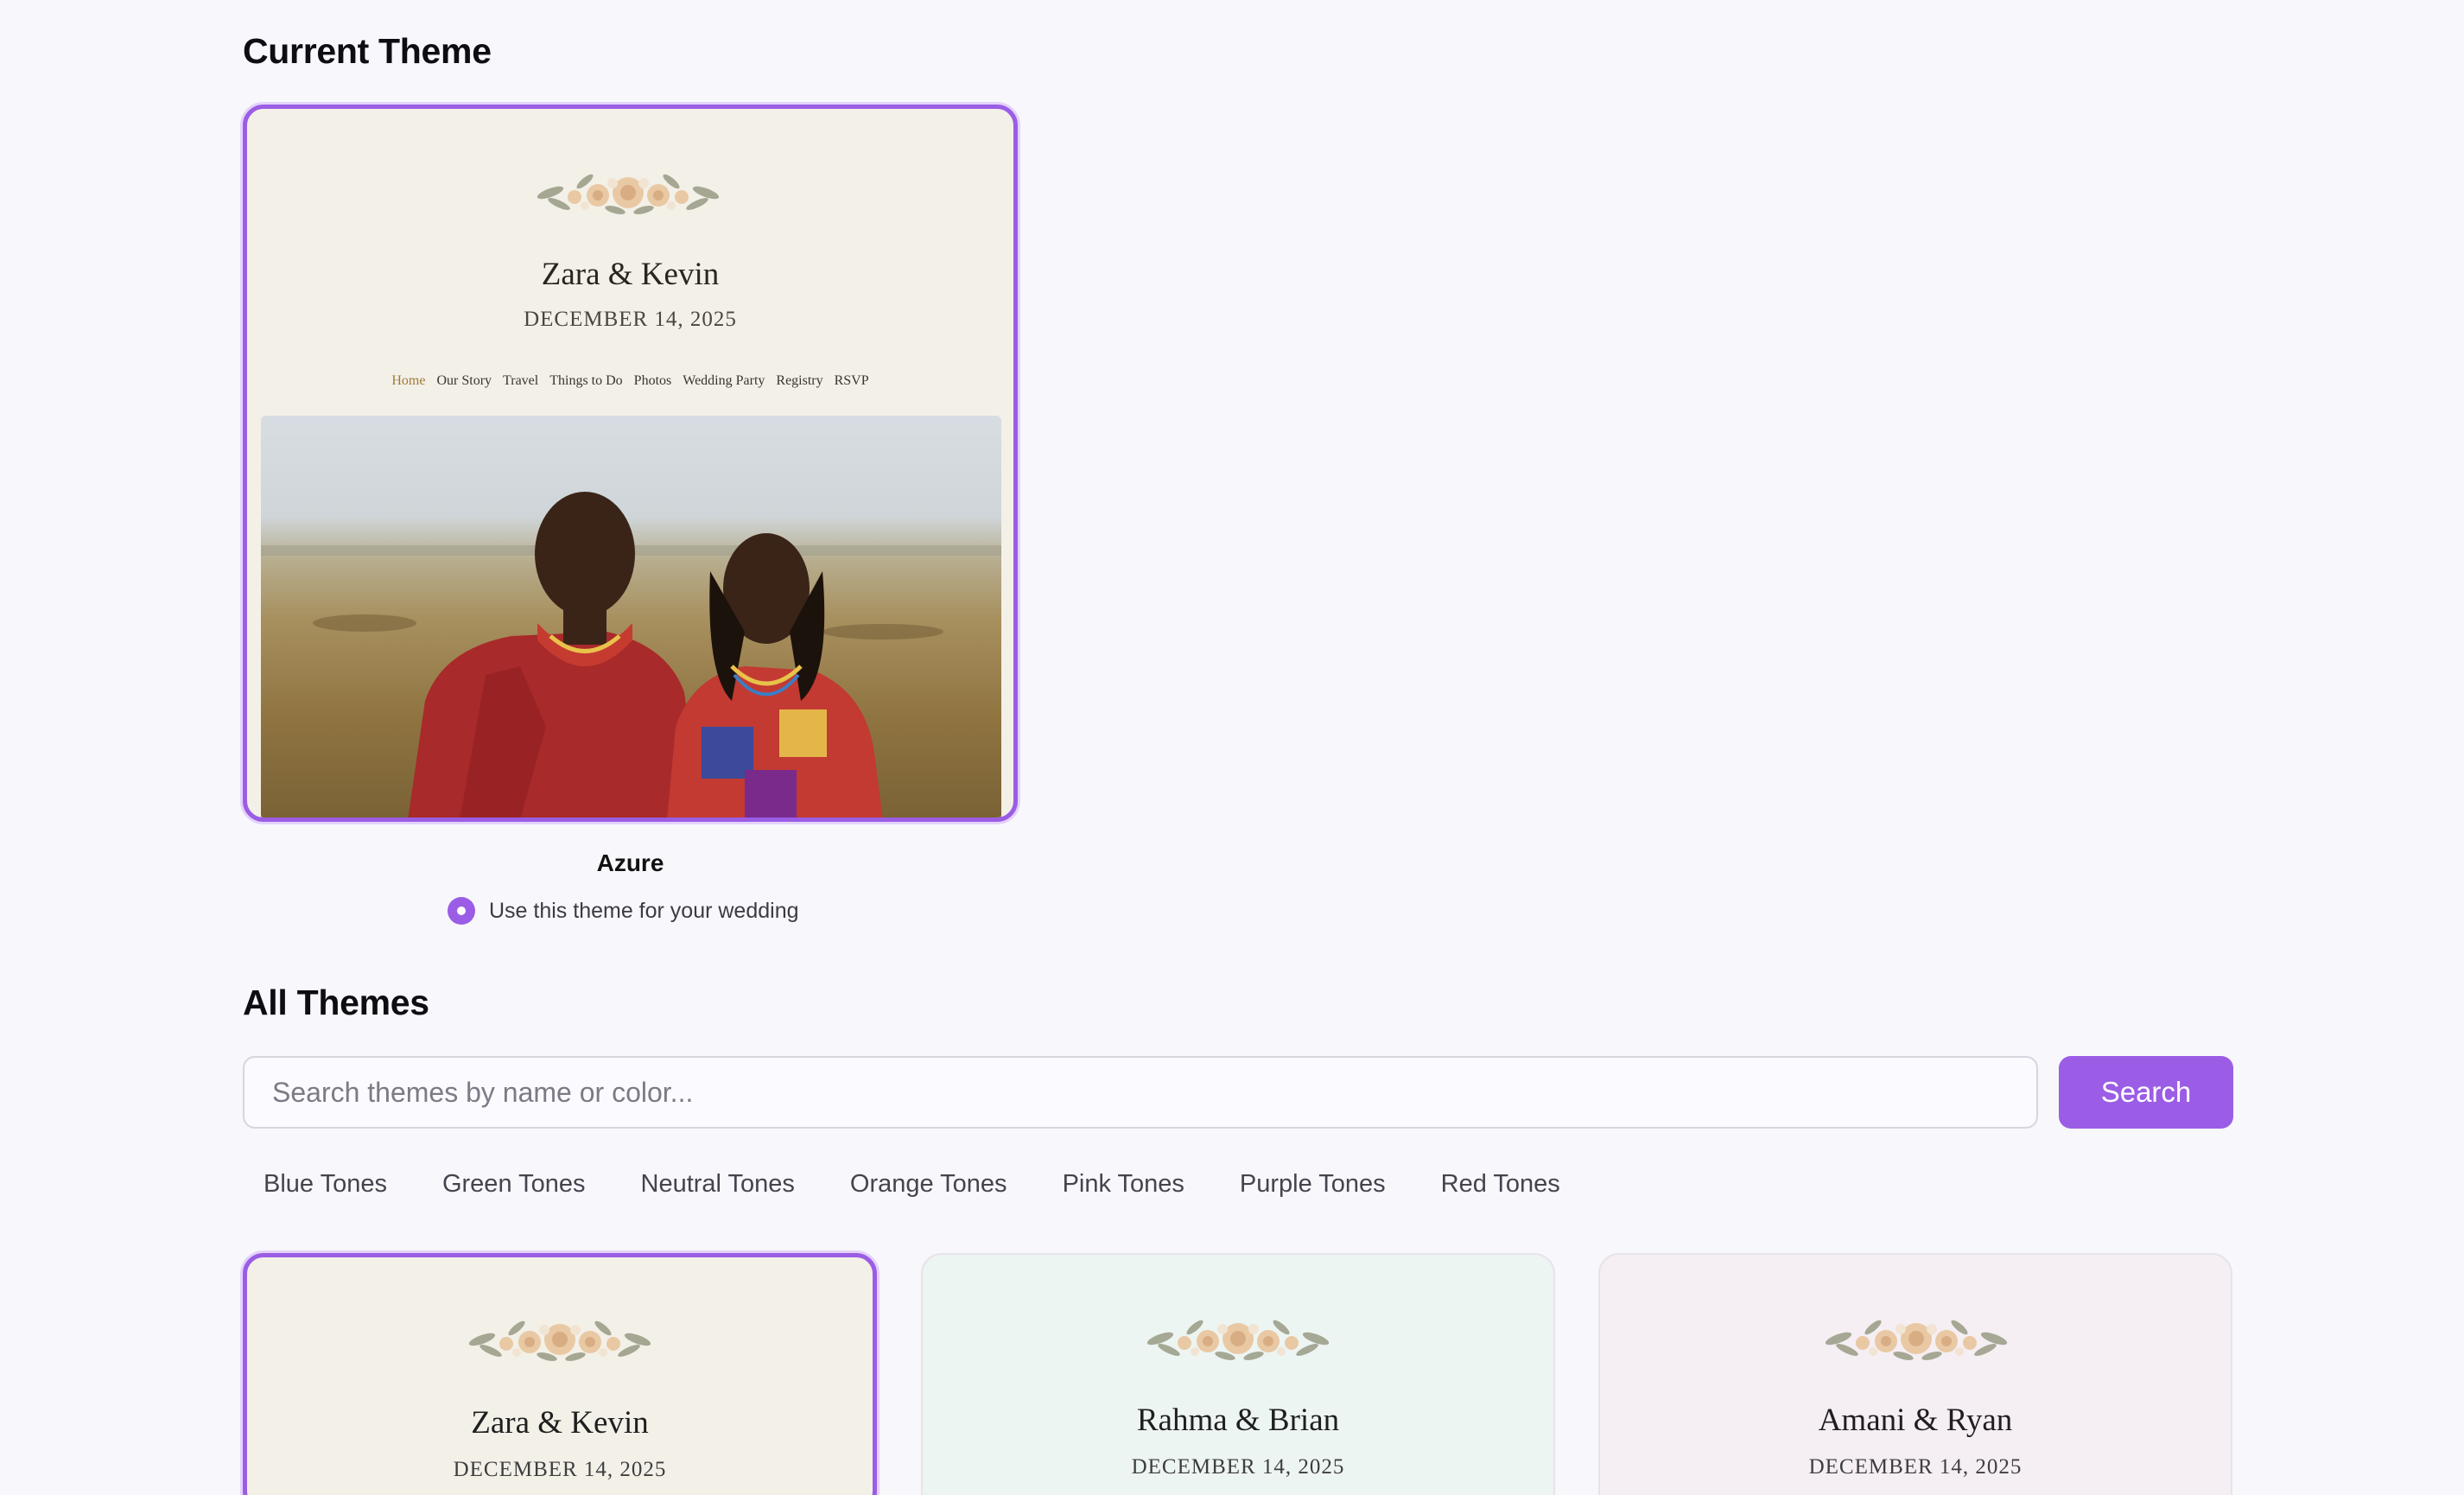  What do you see at coordinates (1500, 1184) in the screenshot?
I see `filter-red-tones: Red Tones` at bounding box center [1500, 1184].